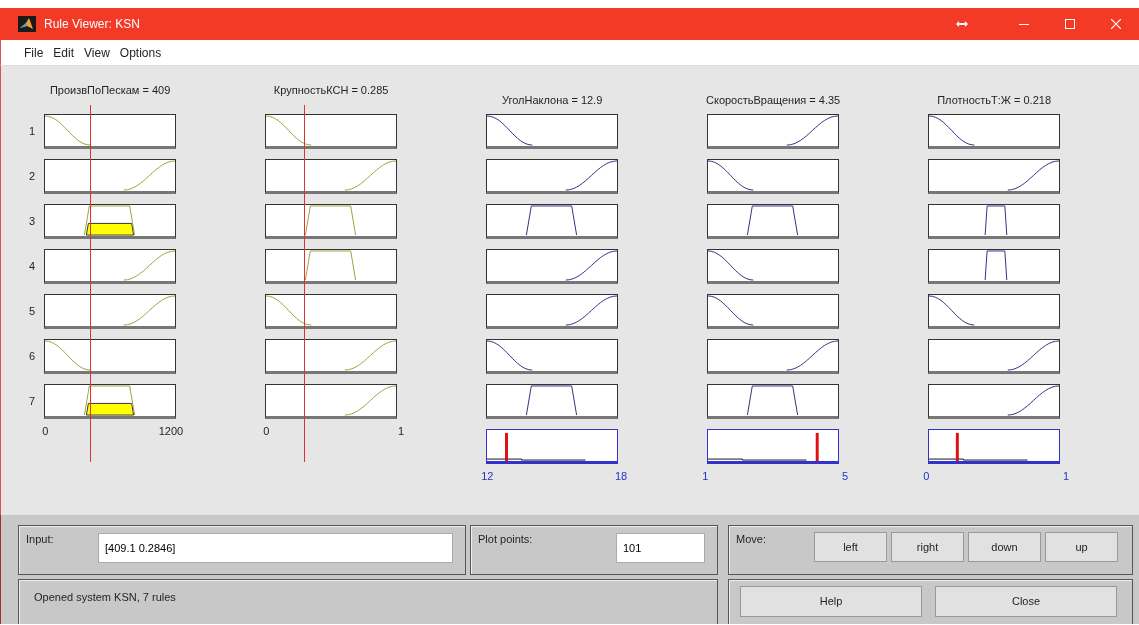 Image resolution: width=1139 pixels, height=625 pixels. Describe the element at coordinates (487, 476) in the screenshot. I see `axis-tick-label: 12` at that location.